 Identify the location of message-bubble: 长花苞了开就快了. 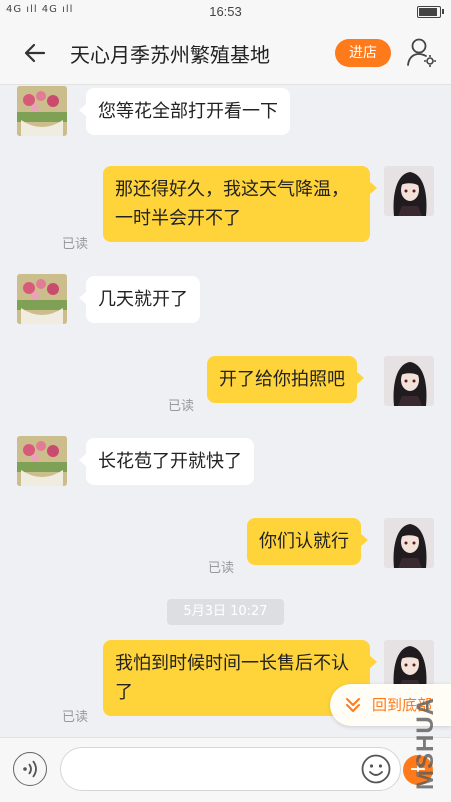
(166, 461).